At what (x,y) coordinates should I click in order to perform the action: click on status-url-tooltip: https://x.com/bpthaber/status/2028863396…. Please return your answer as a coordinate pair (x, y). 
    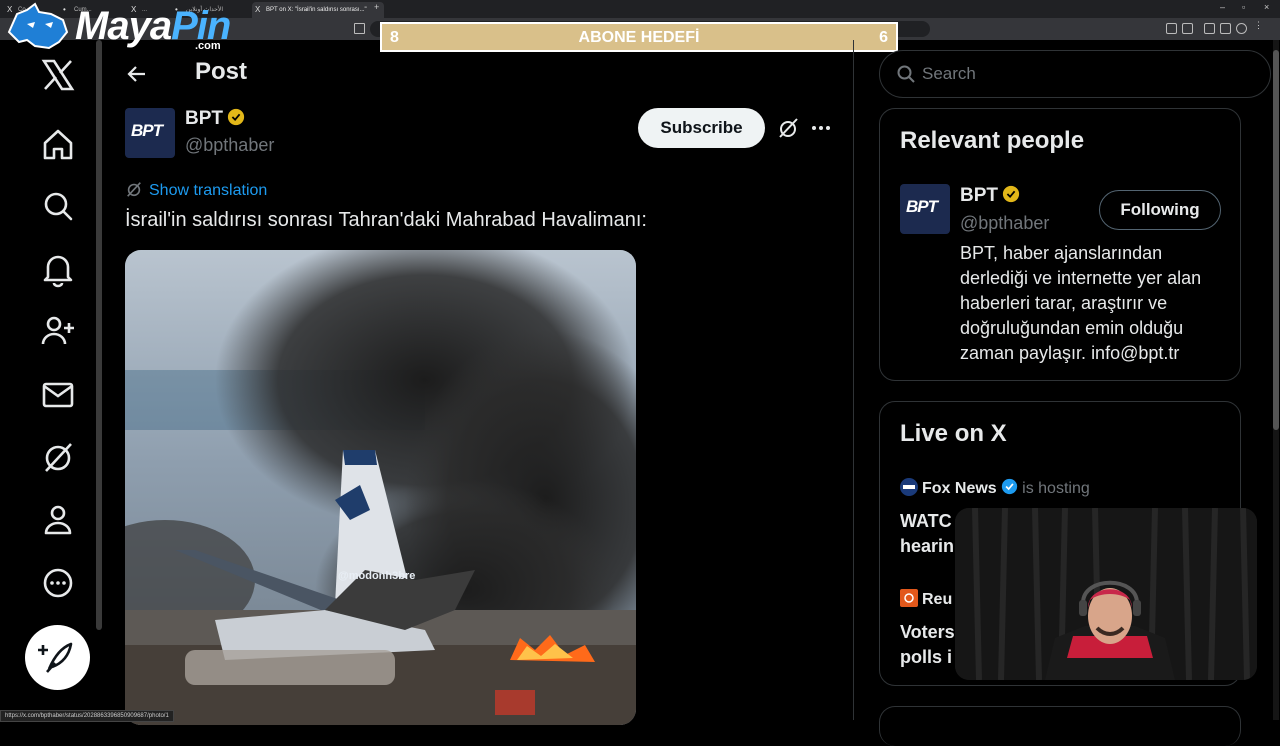
    Looking at the image, I should click on (87, 716).